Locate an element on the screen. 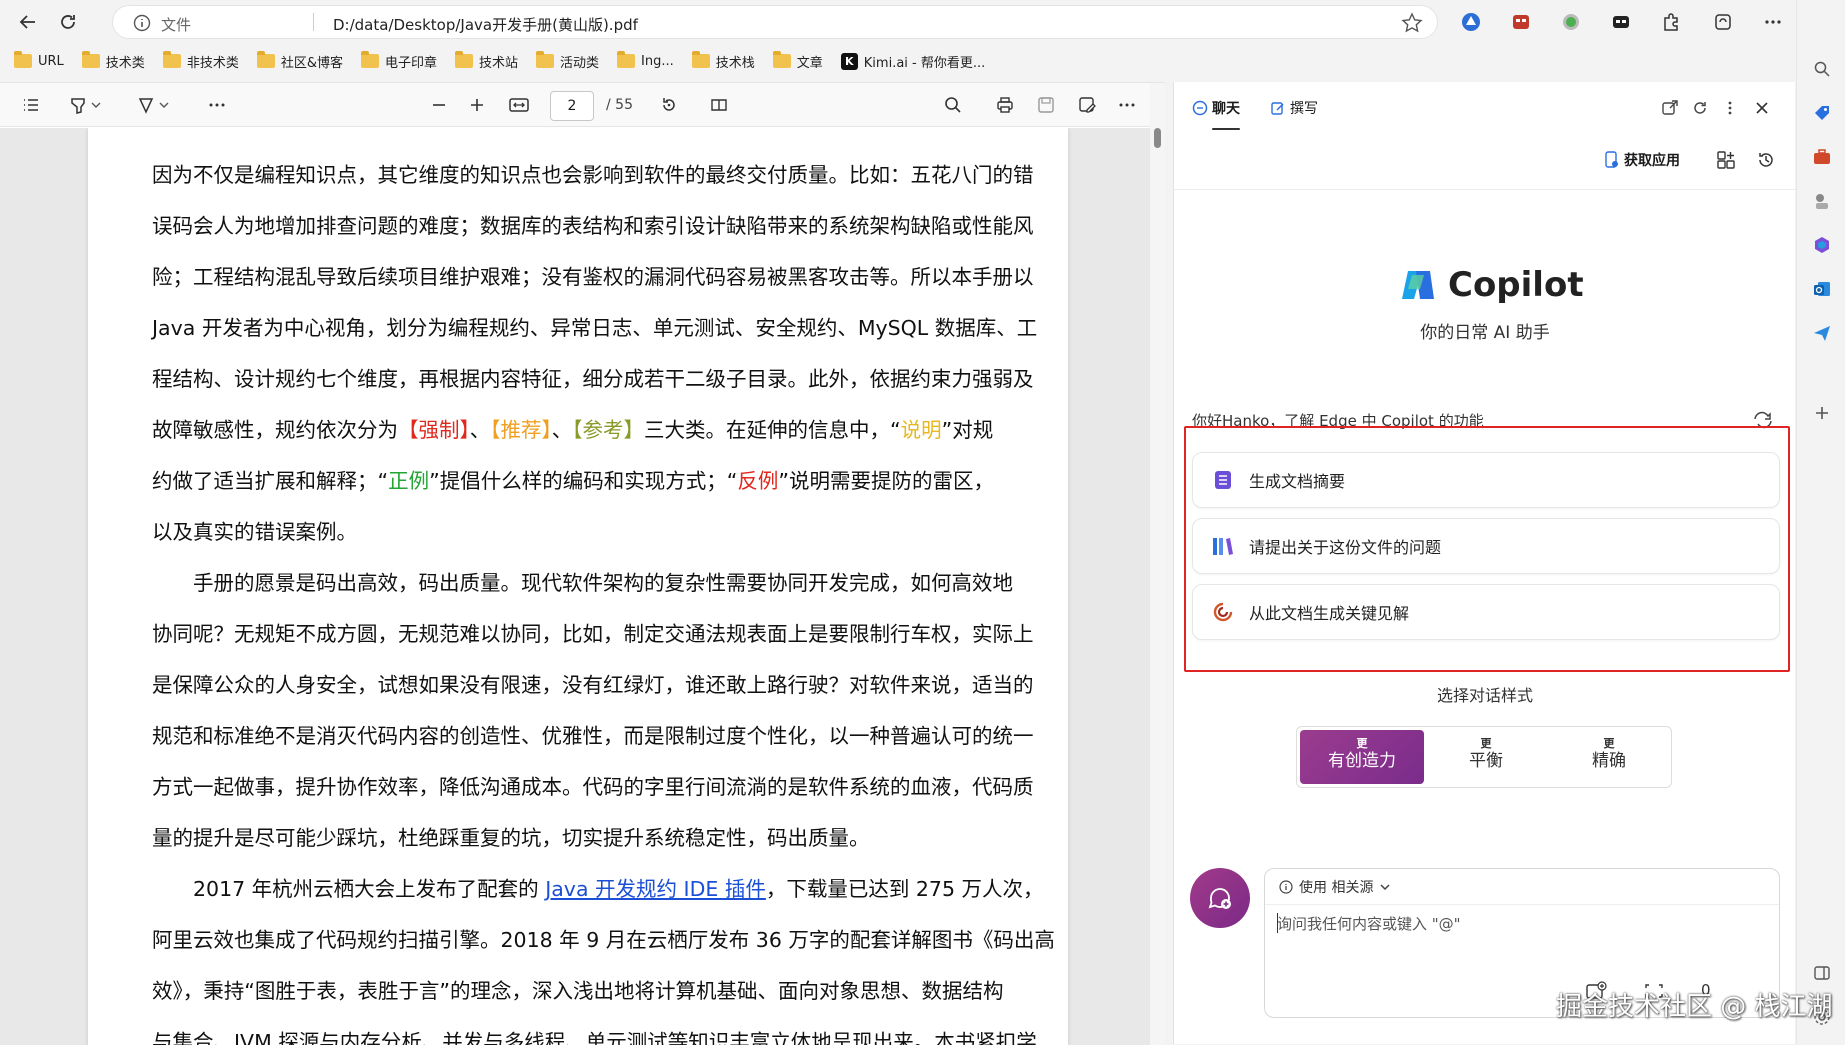 This screenshot has width=1845, height=1045. reload-button is located at coordinates (68, 22).